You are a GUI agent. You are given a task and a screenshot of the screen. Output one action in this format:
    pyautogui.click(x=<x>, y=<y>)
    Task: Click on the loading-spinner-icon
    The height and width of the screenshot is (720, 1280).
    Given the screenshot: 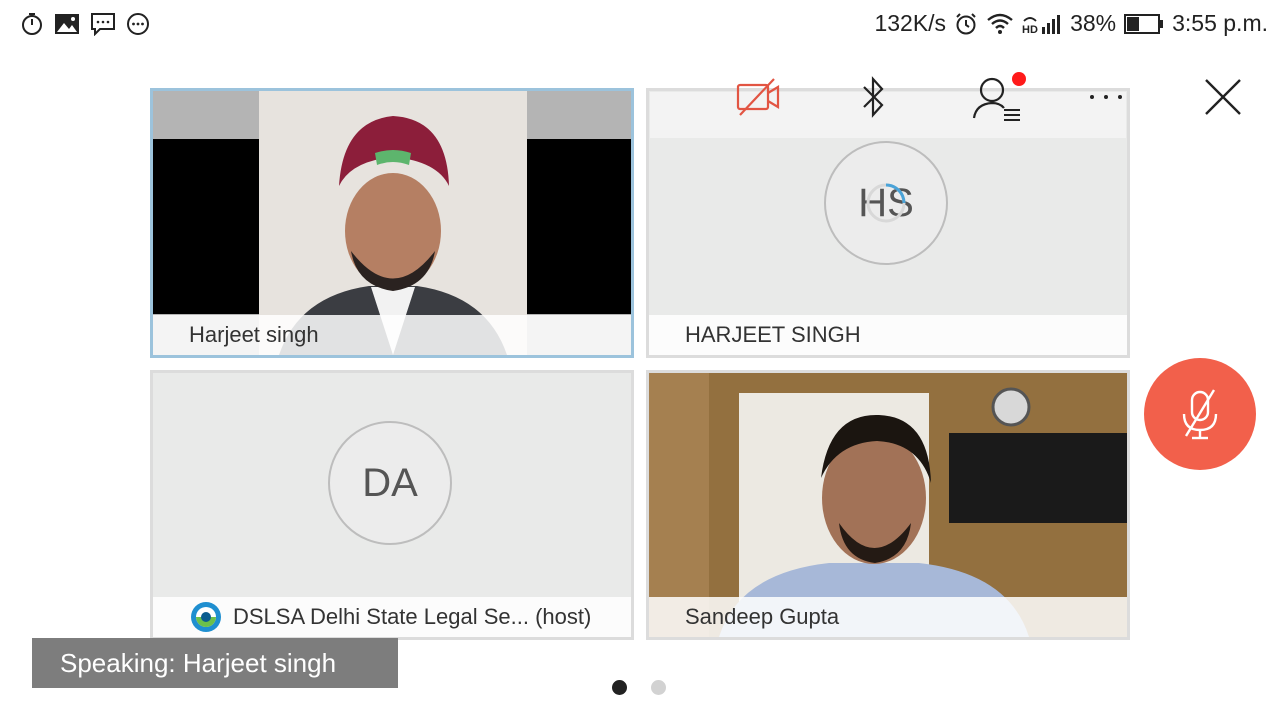 What is the action you would take?
    pyautogui.click(x=886, y=203)
    